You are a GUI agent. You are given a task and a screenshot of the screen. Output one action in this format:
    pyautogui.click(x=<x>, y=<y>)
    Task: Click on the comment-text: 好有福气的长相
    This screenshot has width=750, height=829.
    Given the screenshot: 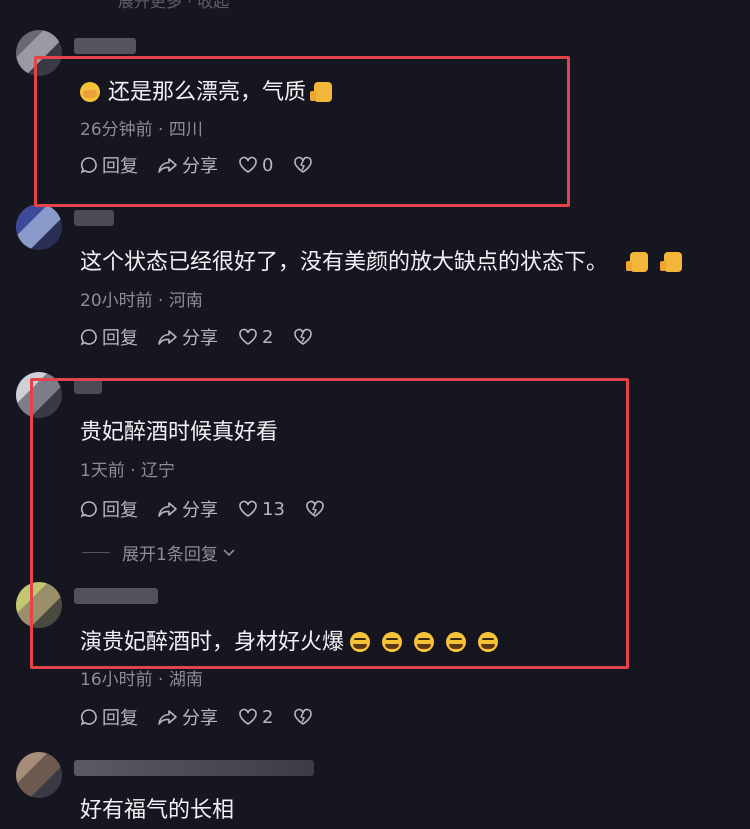 What is the action you would take?
    pyautogui.click(x=157, y=810)
    